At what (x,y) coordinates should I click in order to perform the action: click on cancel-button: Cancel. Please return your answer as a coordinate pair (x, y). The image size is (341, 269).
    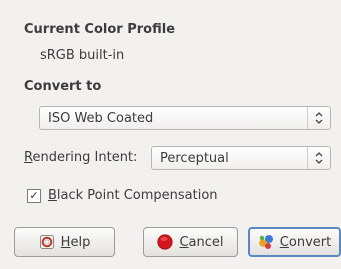
    Looking at the image, I should click on (190, 242).